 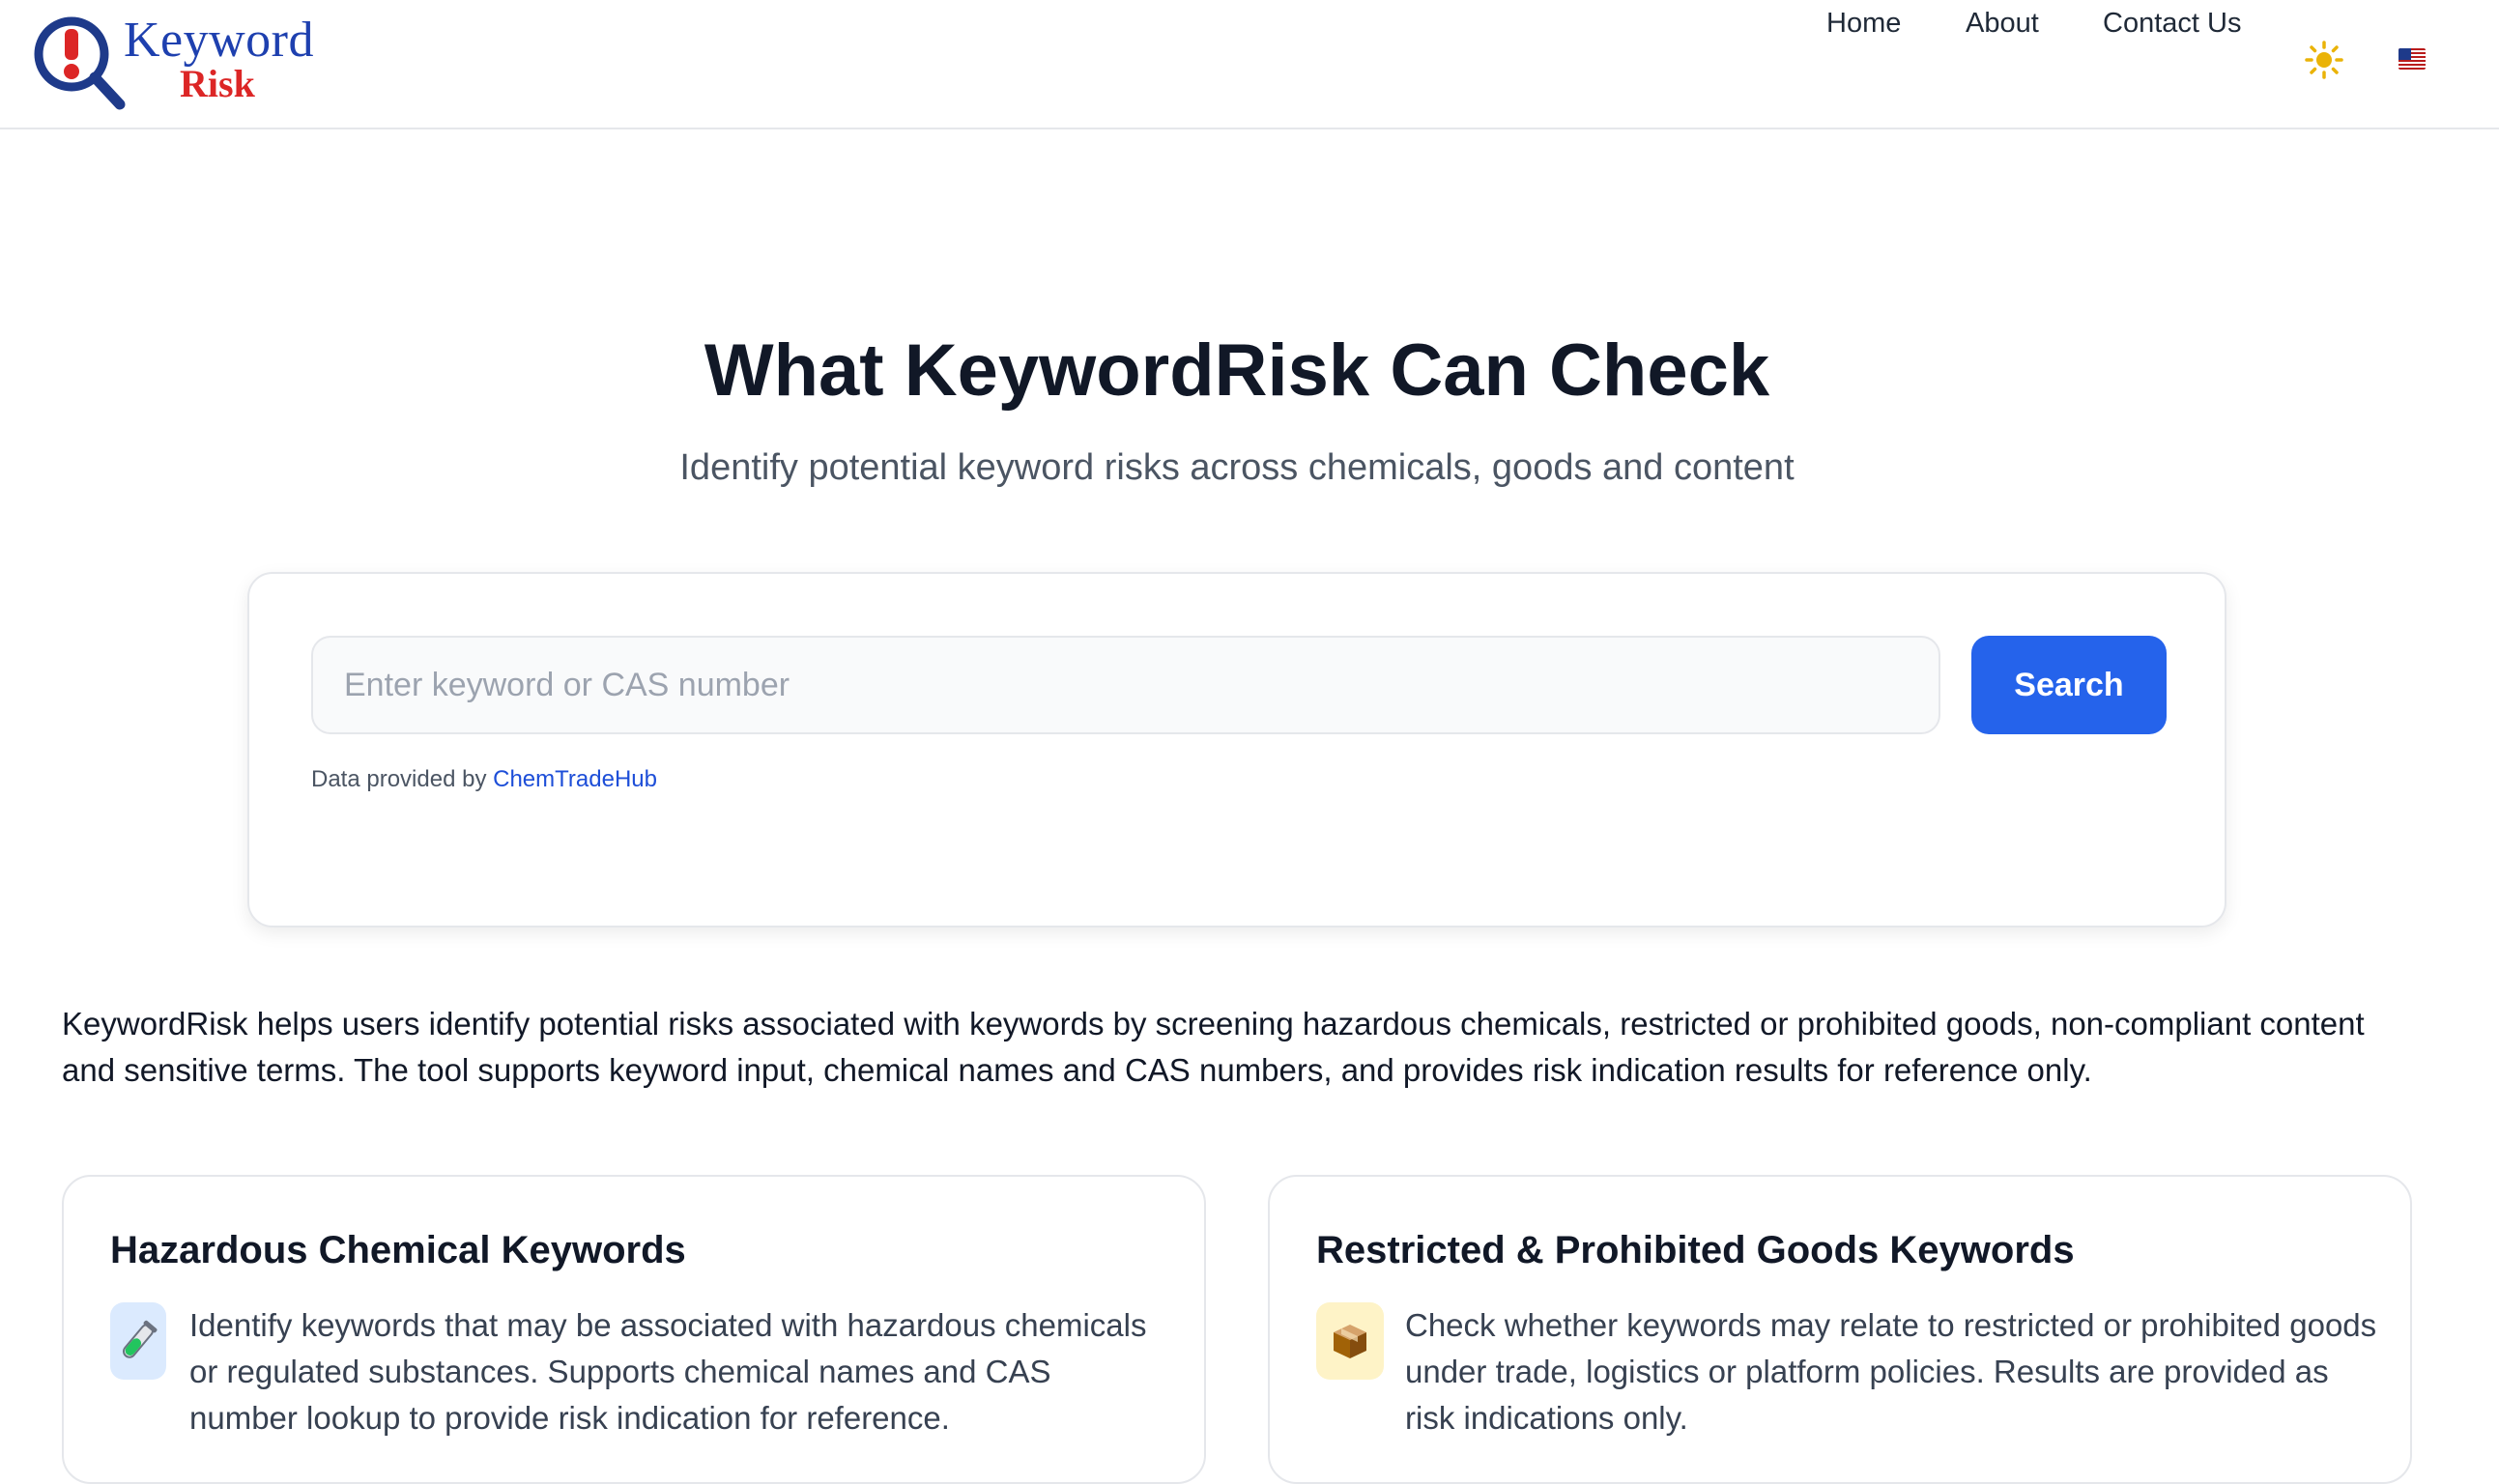 What do you see at coordinates (217, 84) in the screenshot?
I see `logo-text-risk: Risk` at bounding box center [217, 84].